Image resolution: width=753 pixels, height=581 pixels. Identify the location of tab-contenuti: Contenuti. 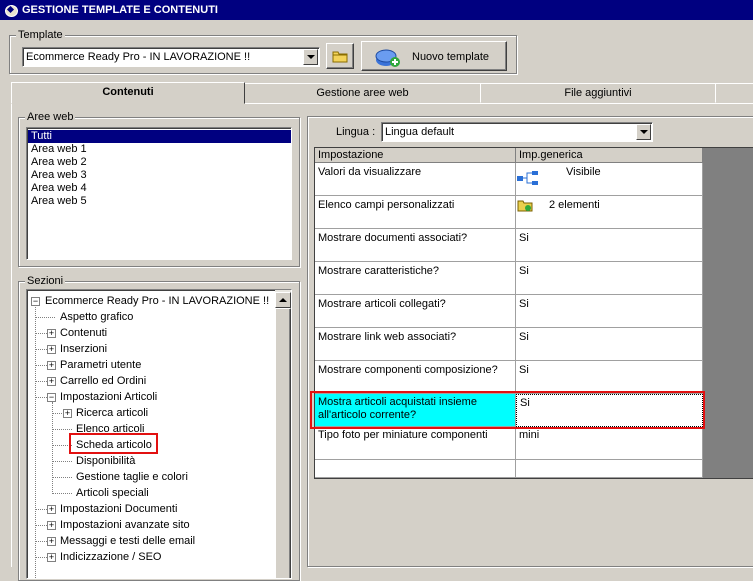
(128, 93).